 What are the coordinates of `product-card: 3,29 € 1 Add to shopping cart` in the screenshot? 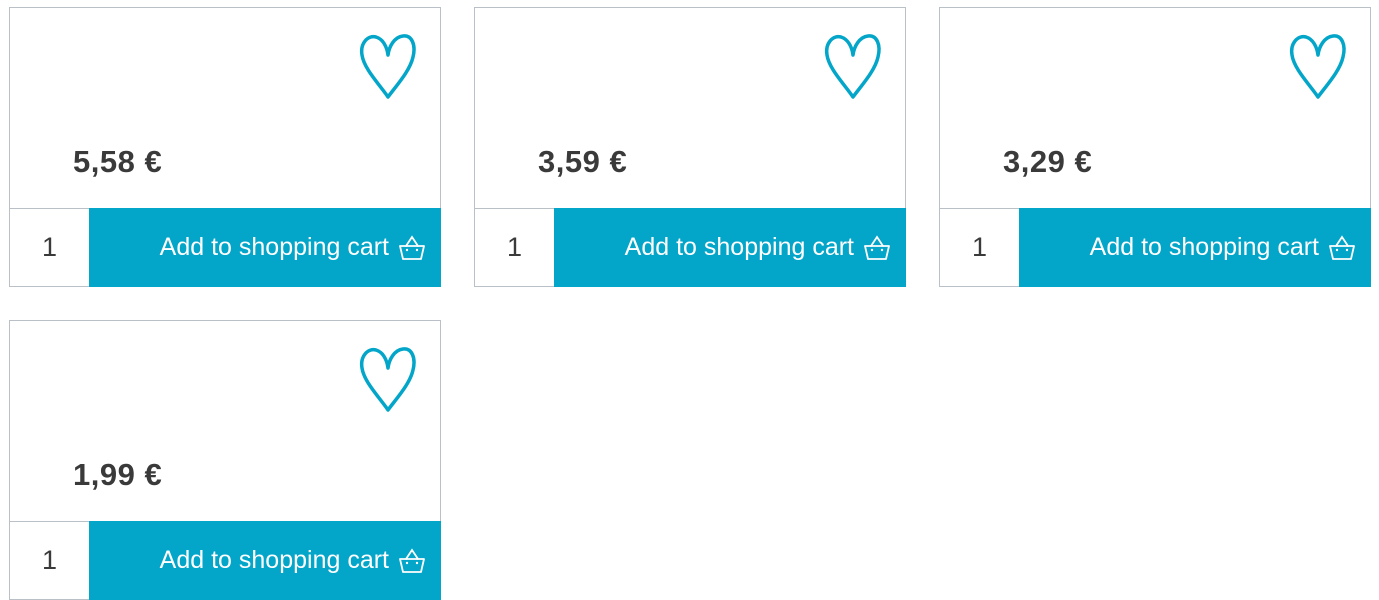 It's located at (1155, 147).